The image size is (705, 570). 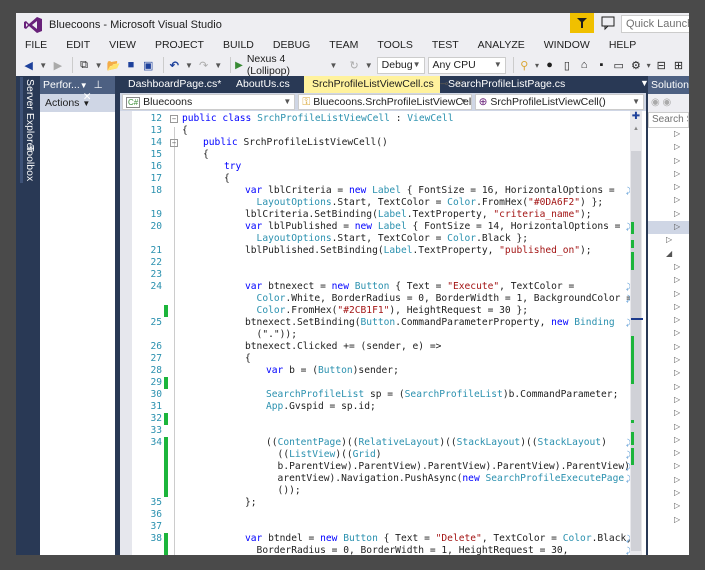 I want to click on code-line: 32, so click(x=382, y=419).